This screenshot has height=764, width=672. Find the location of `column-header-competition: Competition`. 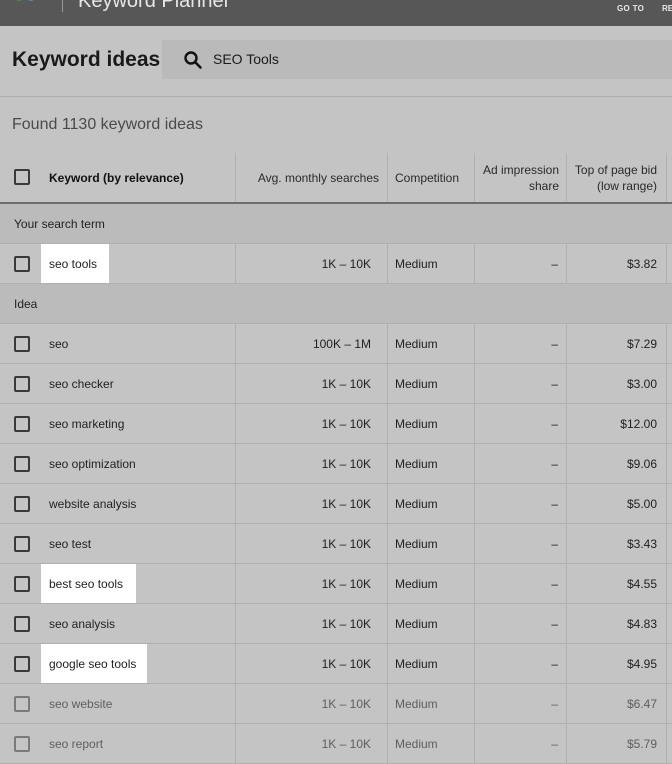

column-header-competition: Competition is located at coordinates (434, 177).